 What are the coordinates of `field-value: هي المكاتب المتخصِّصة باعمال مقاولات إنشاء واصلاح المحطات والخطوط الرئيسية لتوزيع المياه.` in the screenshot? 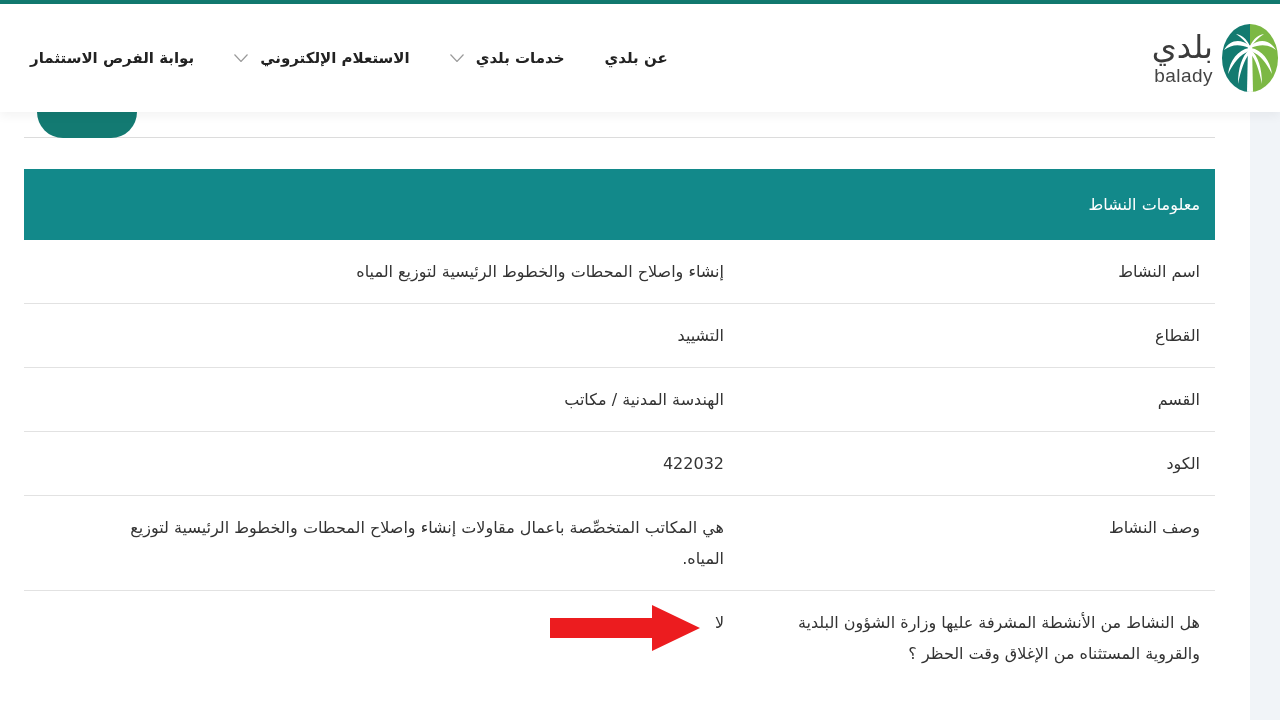 It's located at (426, 543).